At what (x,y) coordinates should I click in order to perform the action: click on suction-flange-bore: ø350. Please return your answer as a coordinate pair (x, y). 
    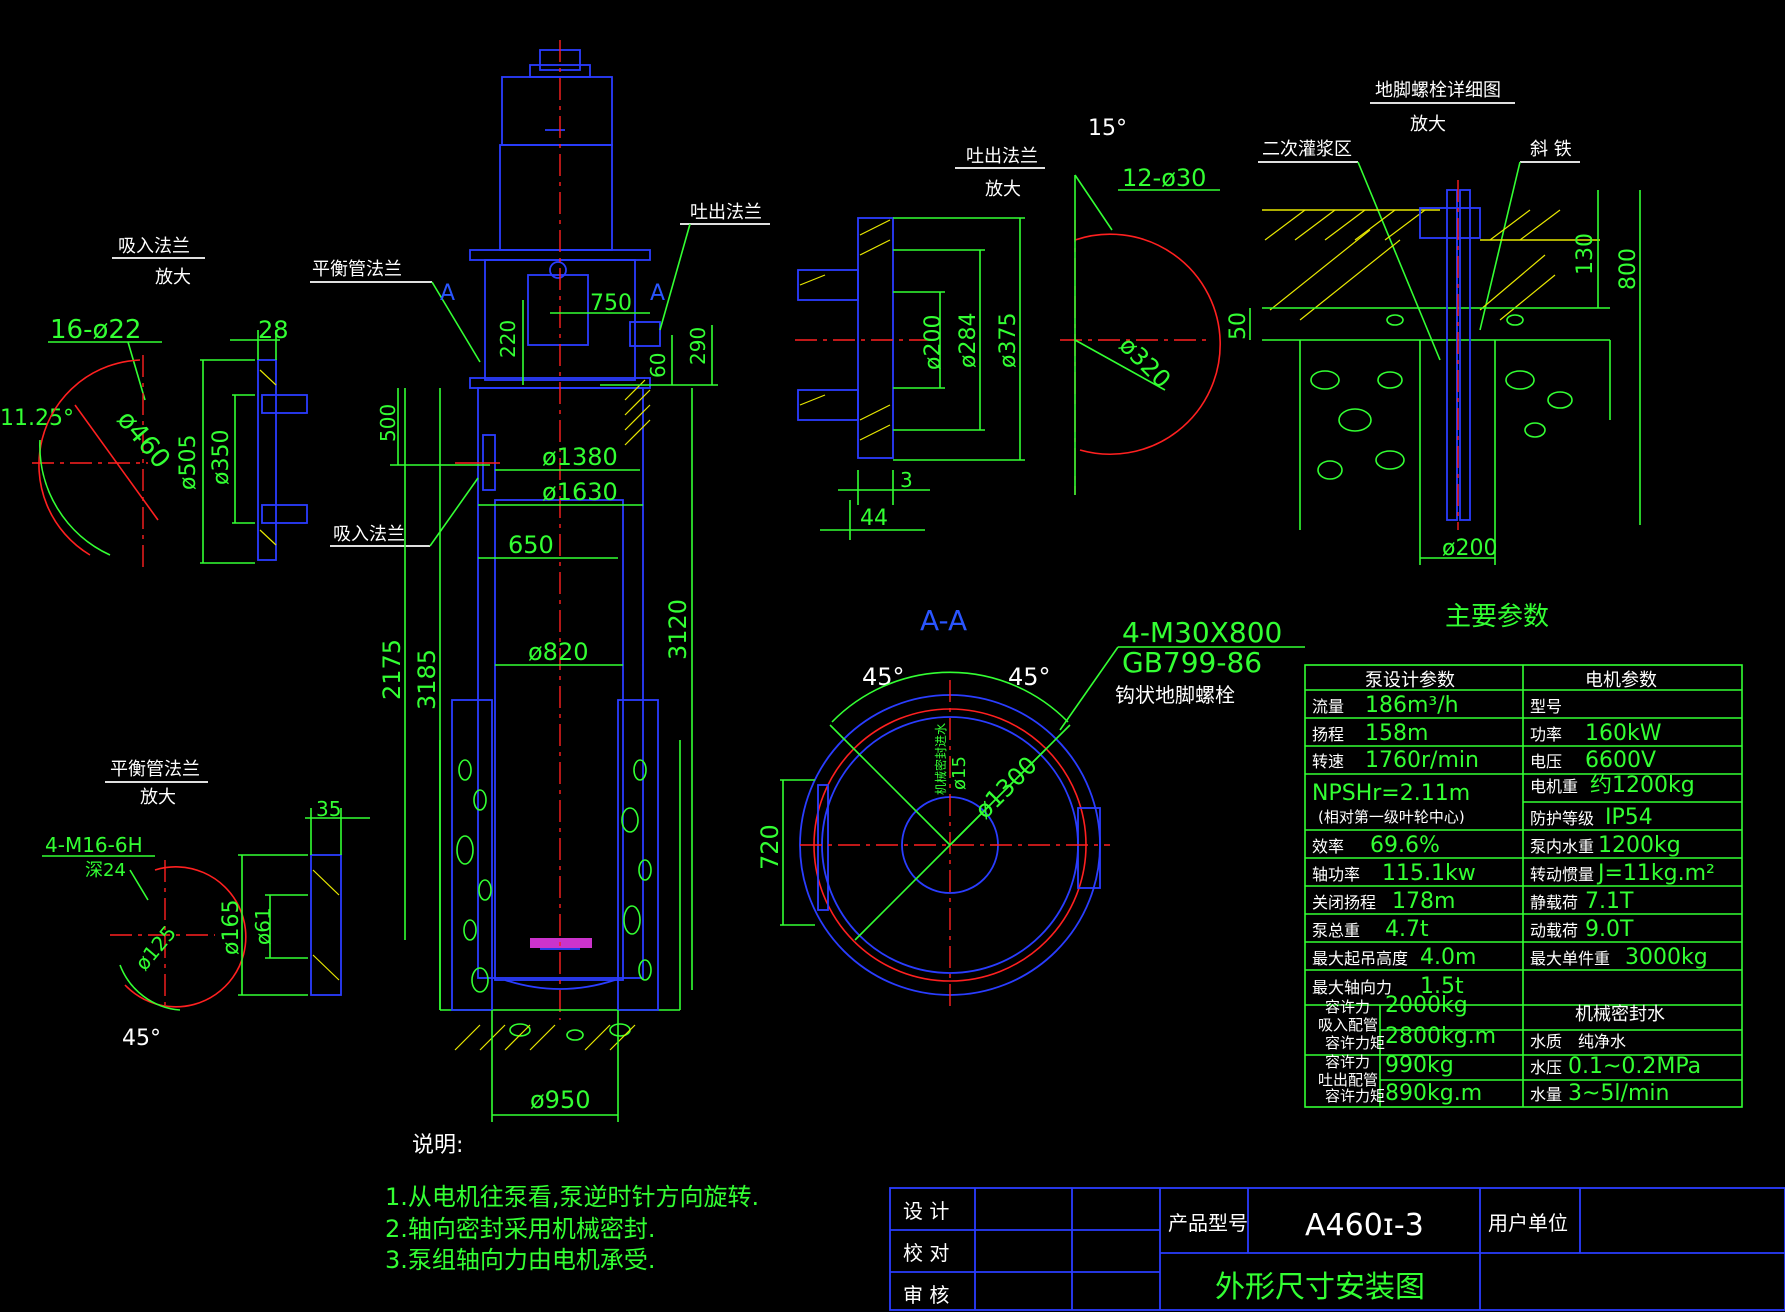
    Looking at the image, I should click on (221, 457).